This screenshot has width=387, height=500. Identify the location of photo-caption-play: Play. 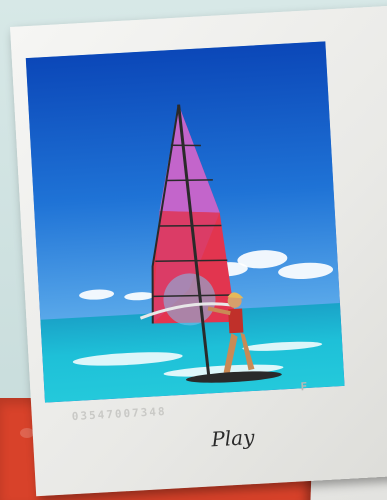
(233, 438).